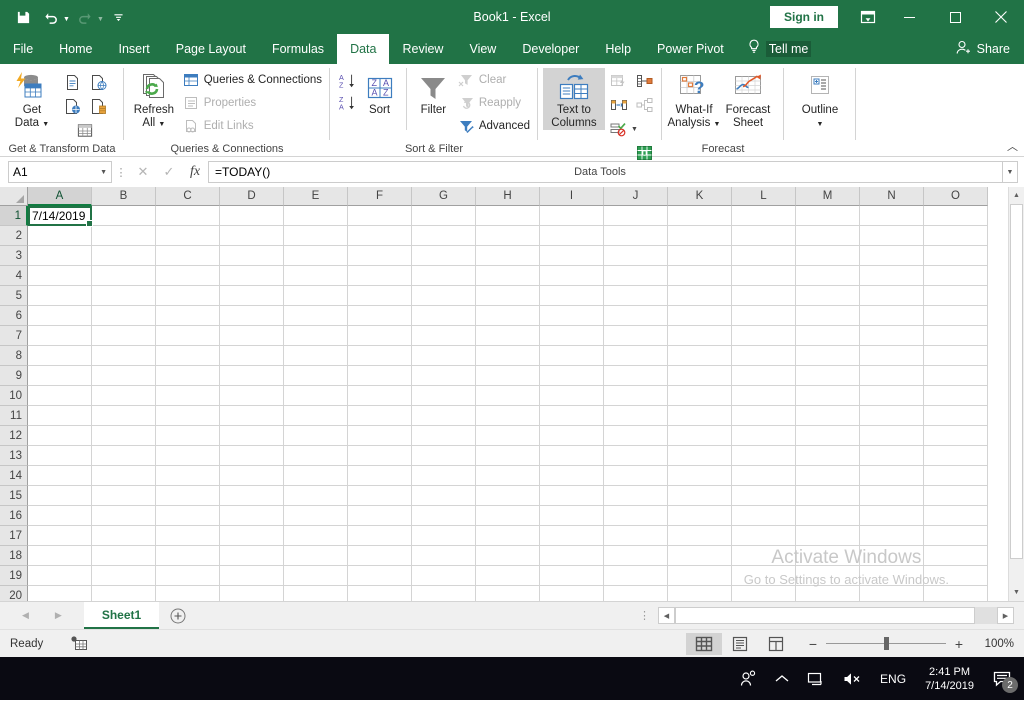 This screenshot has width=1024, height=705. What do you see at coordinates (508, 593) in the screenshot?
I see `cell-H20` at bounding box center [508, 593].